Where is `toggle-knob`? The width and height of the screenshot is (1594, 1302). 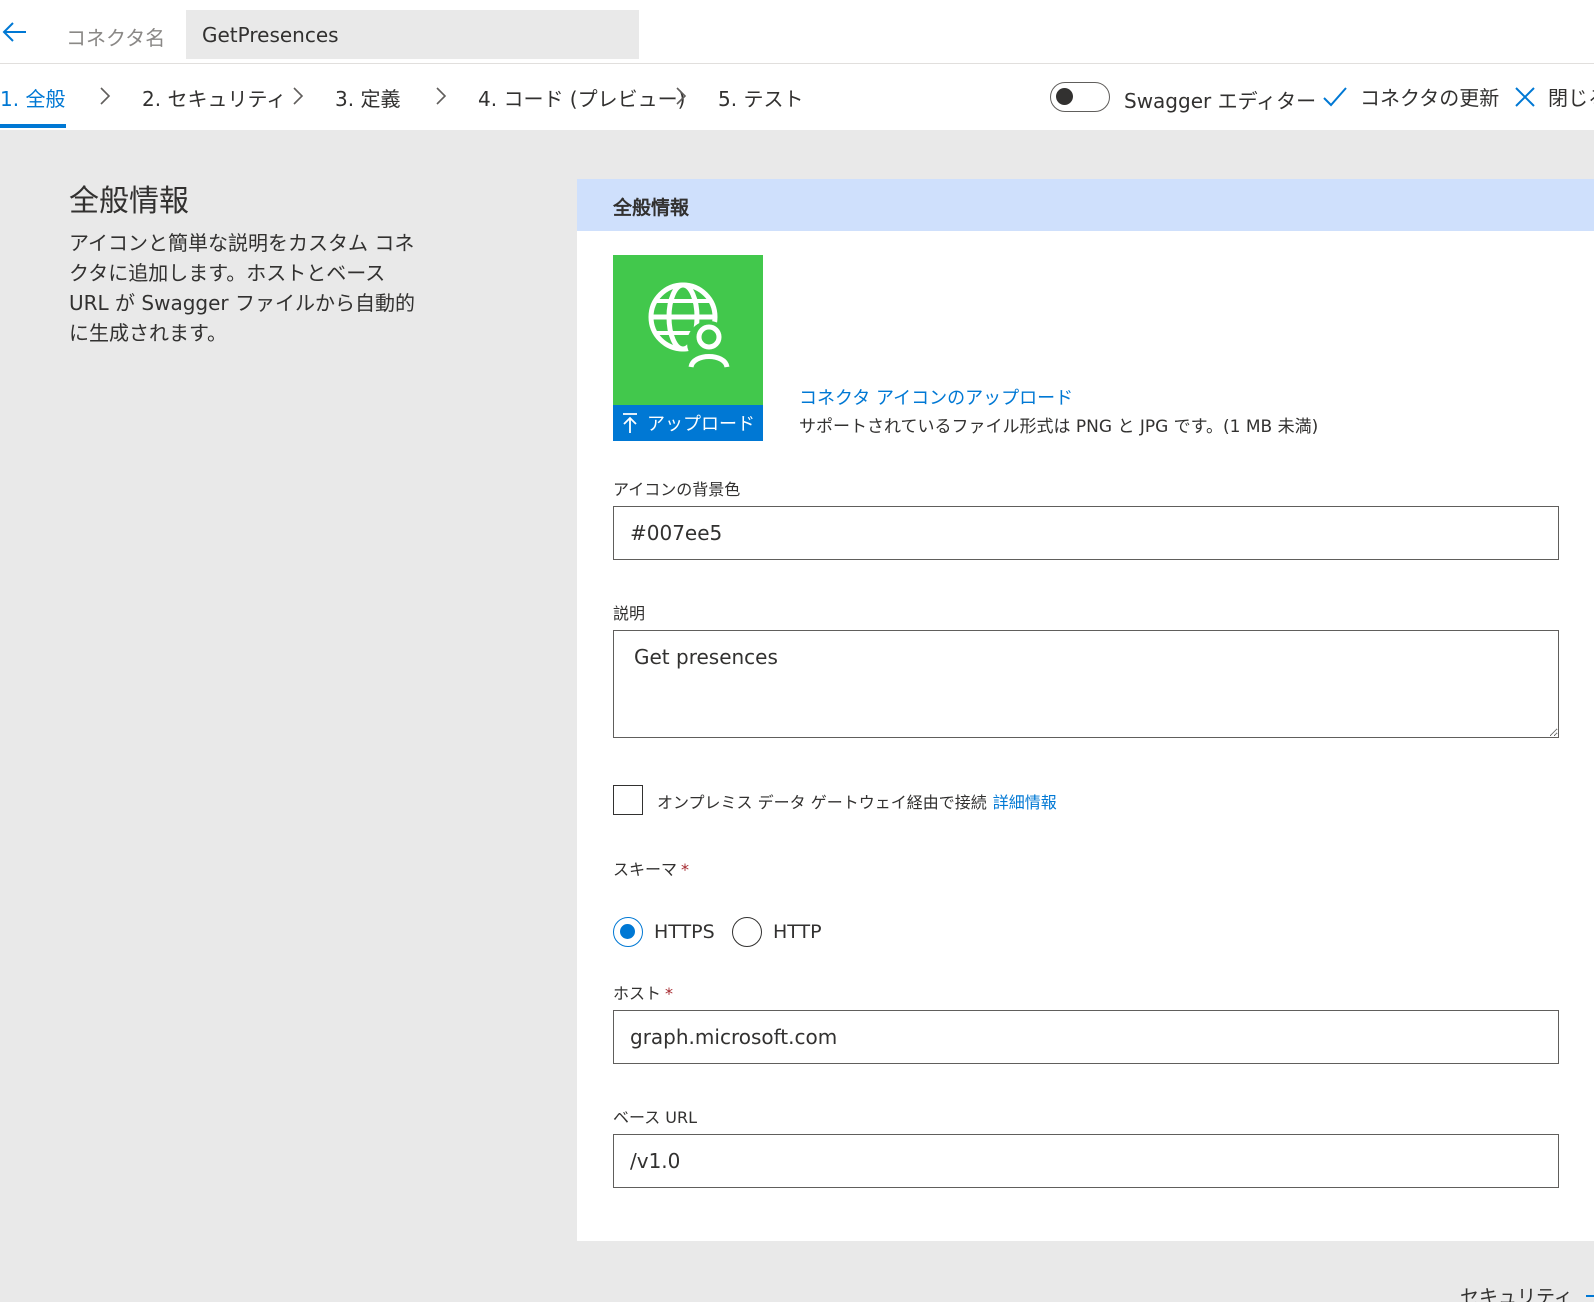
toggle-knob is located at coordinates (1064, 96).